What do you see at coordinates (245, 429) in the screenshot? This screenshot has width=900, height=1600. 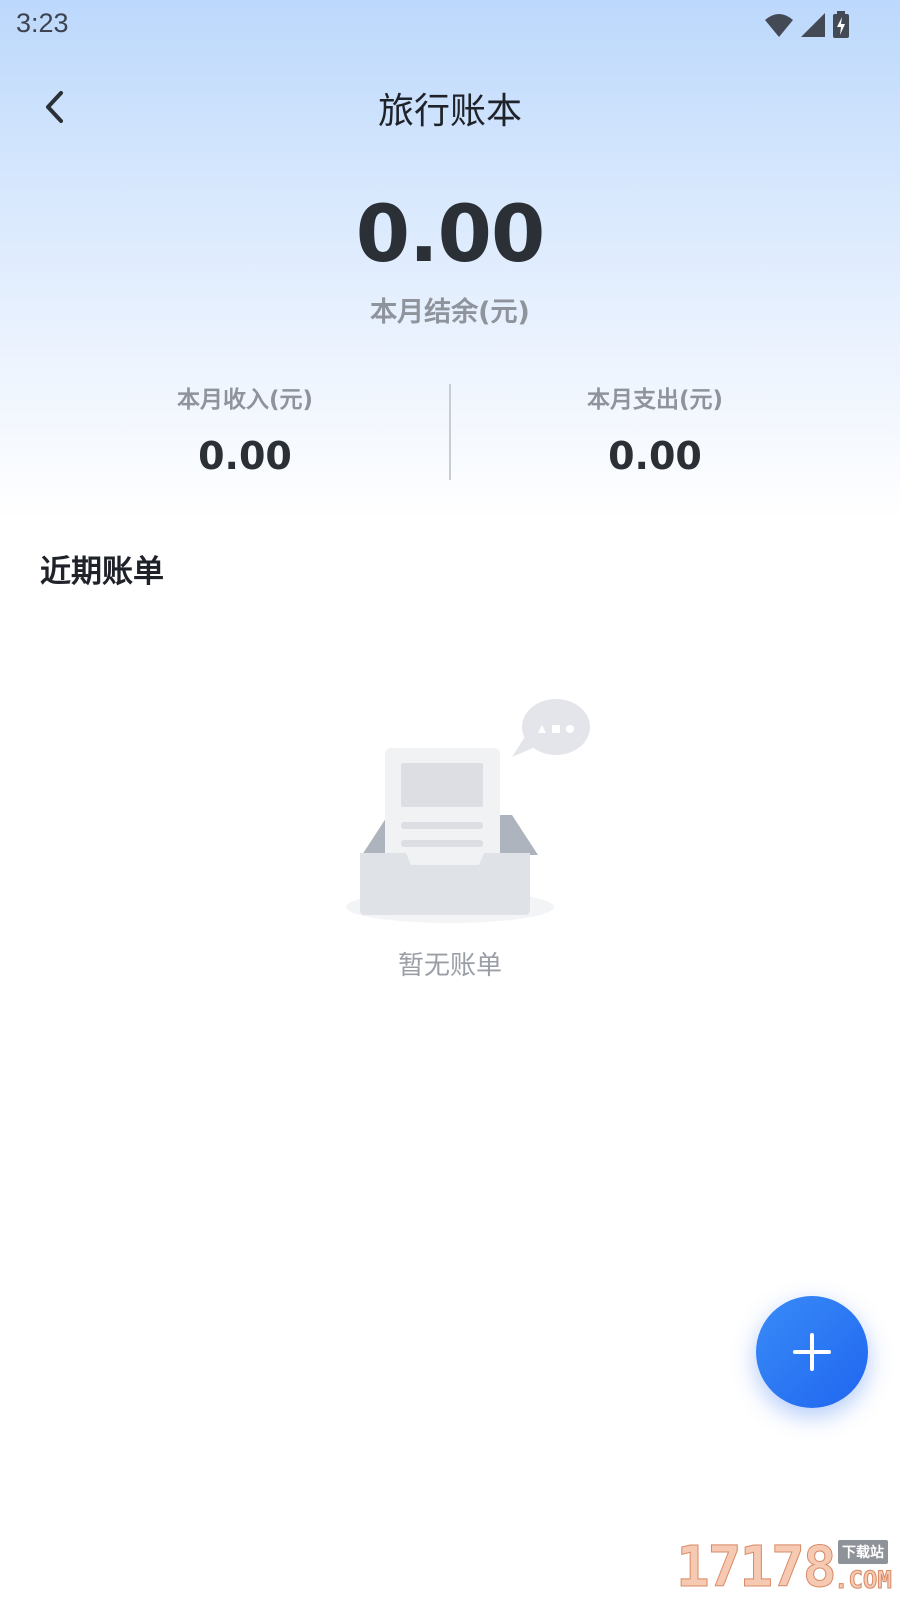 I see `income-stat: 本月收入(元) 0.00` at bounding box center [245, 429].